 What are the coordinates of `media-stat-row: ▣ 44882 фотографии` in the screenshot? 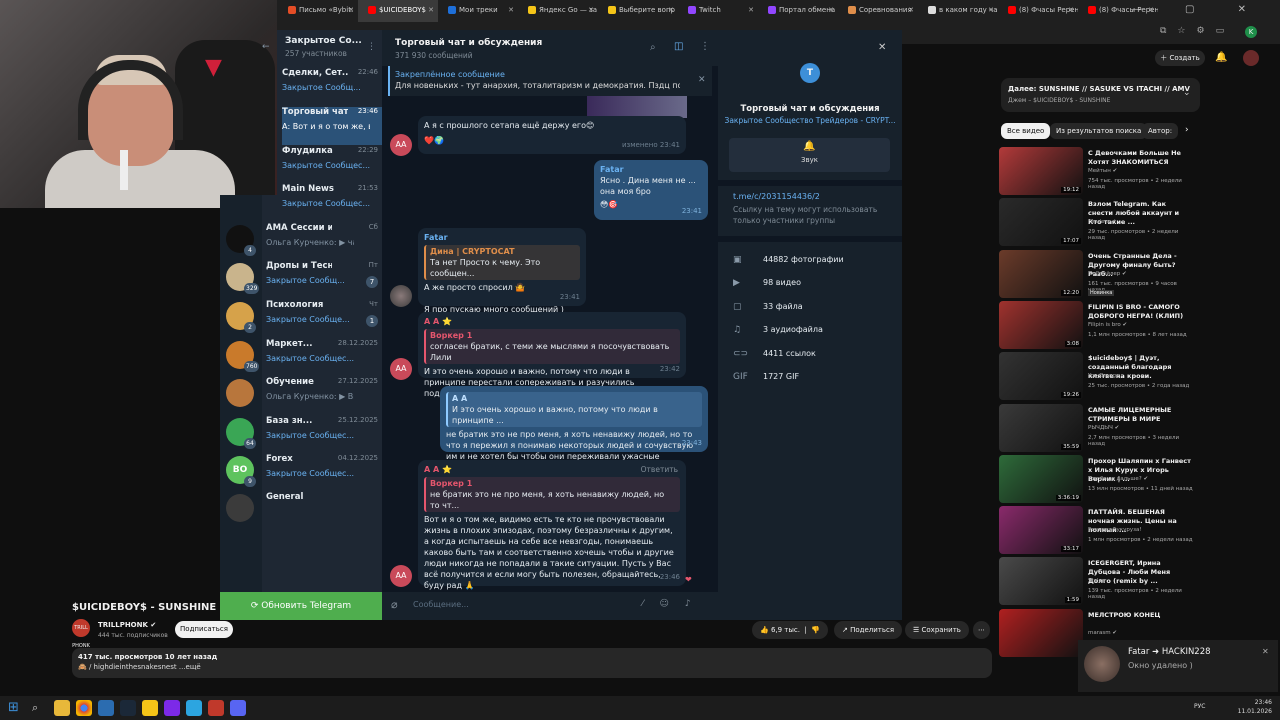 It's located at (788, 260).